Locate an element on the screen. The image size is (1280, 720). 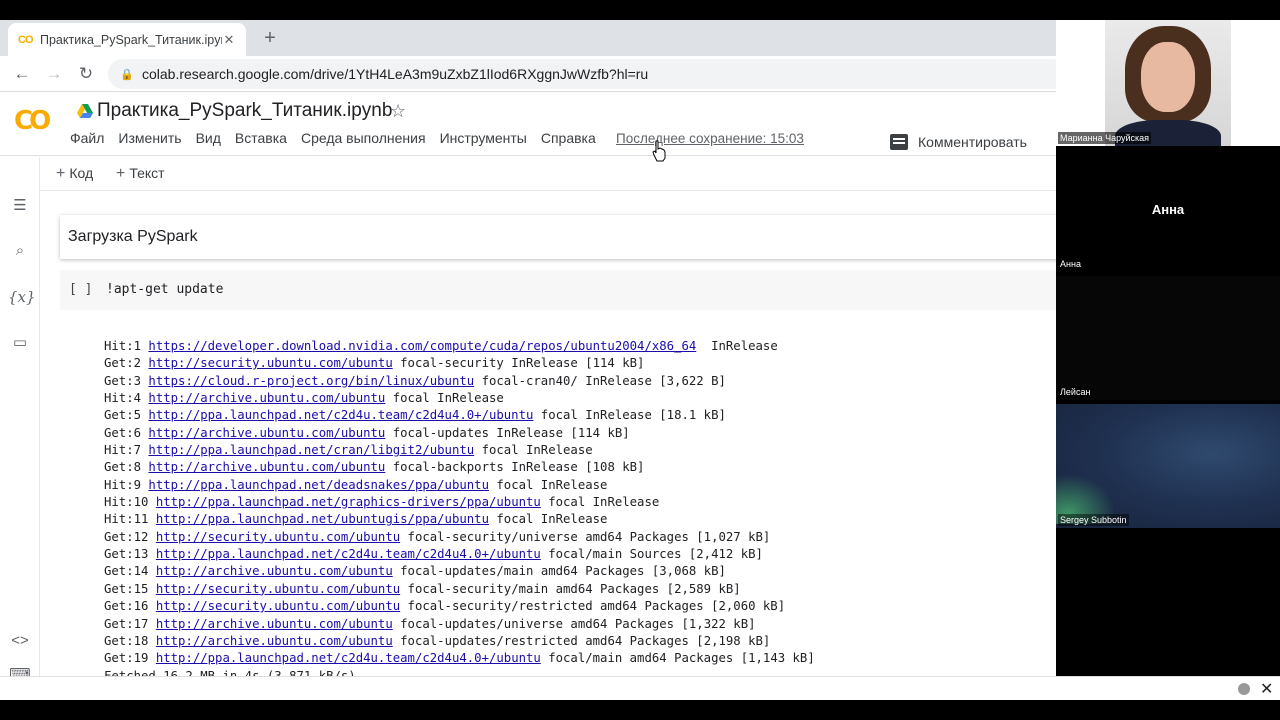
output-prefix: Get:6 is located at coordinates (126, 432).